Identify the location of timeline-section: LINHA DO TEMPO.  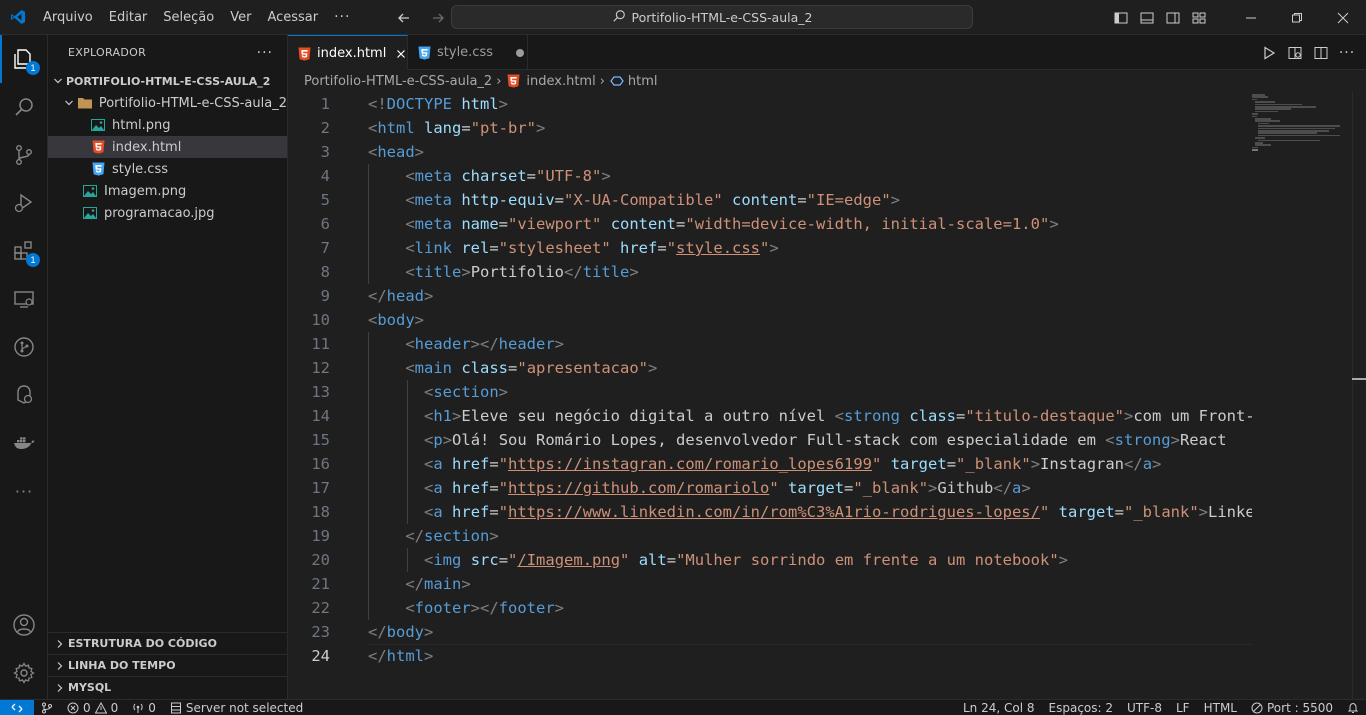
(167, 665).